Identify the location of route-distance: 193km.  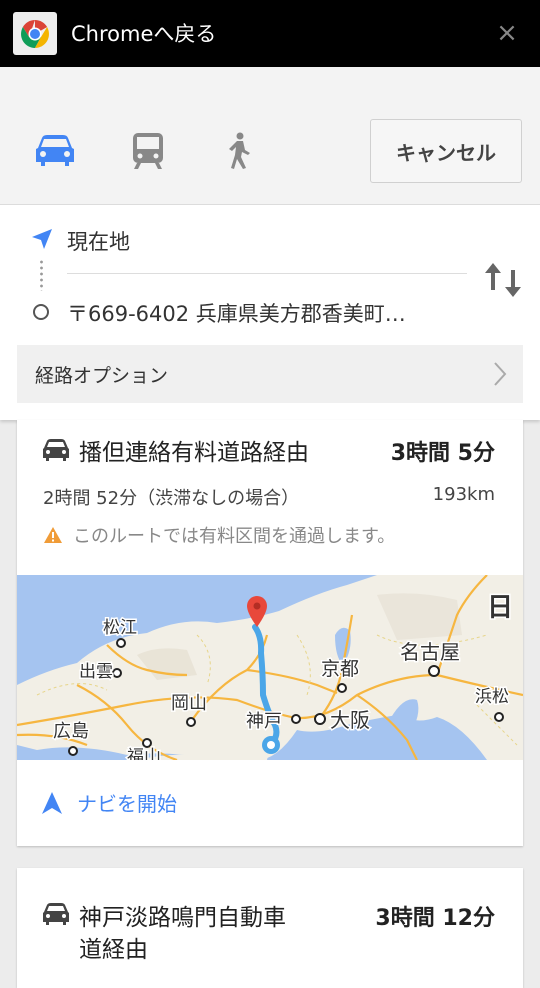
(463, 494).